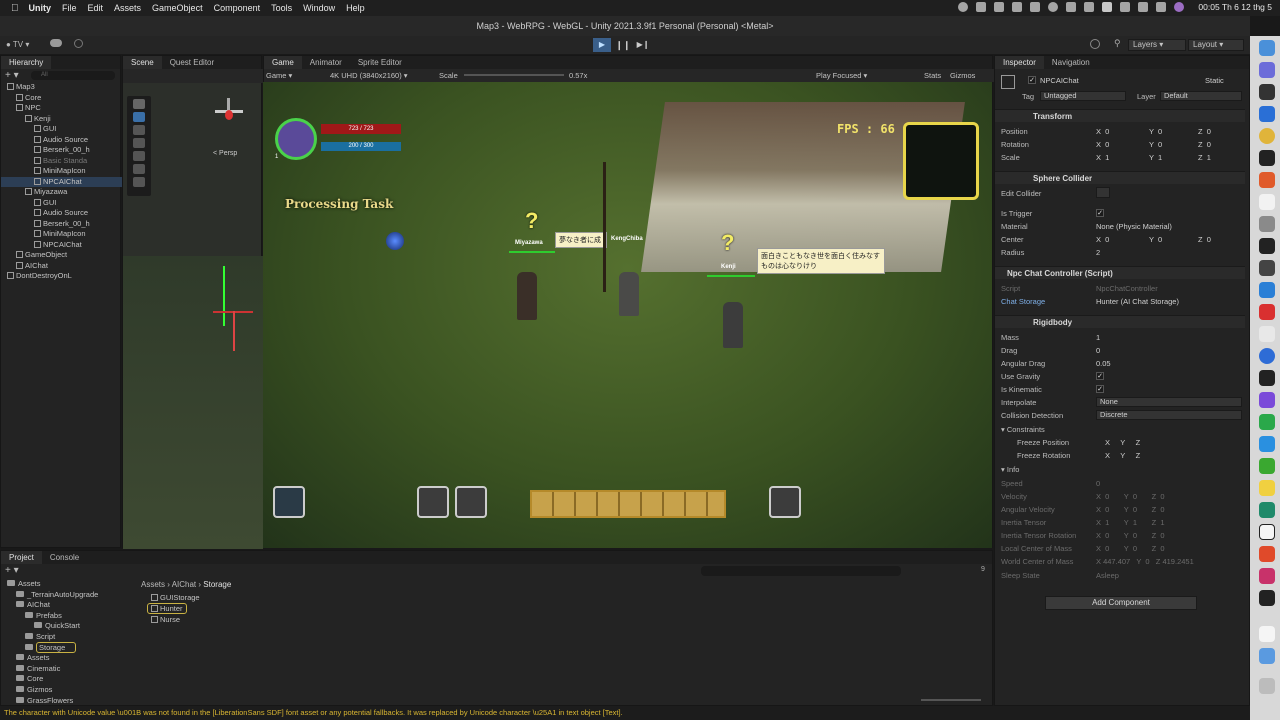  I want to click on terminal-icon, so click(1267, 158).